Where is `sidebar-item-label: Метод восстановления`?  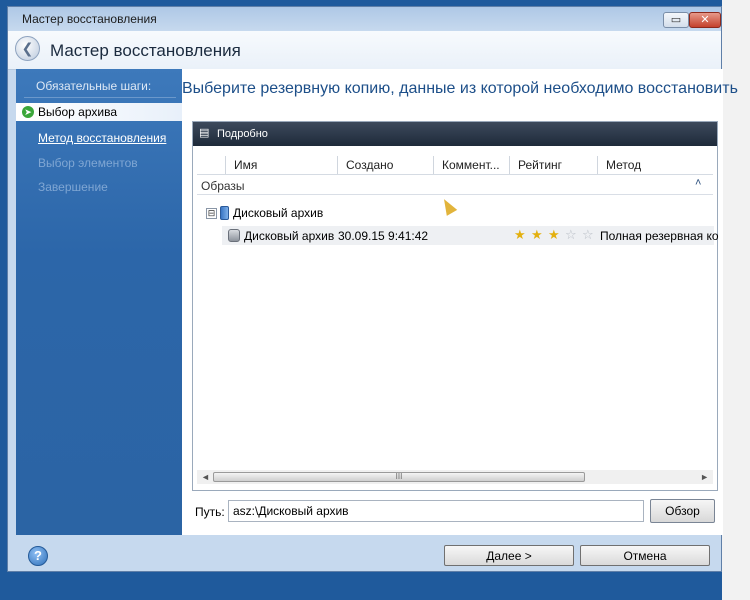
sidebar-item-label: Метод восстановления is located at coordinates (102, 138).